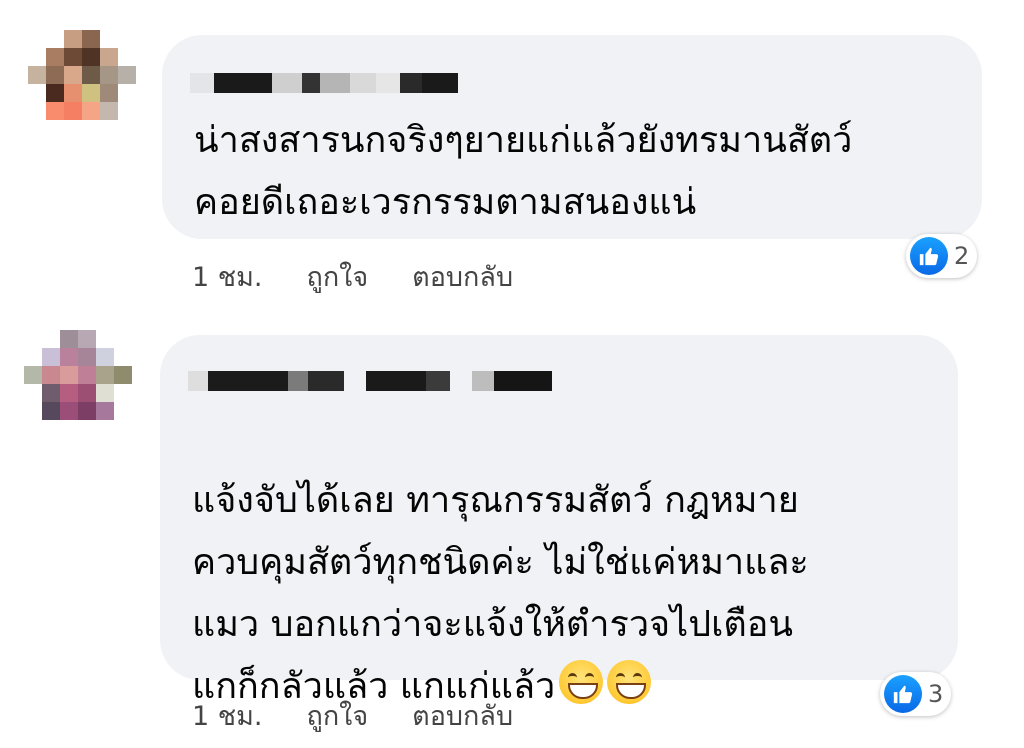  I want to click on reaction-count-badge: 3, so click(916, 694).